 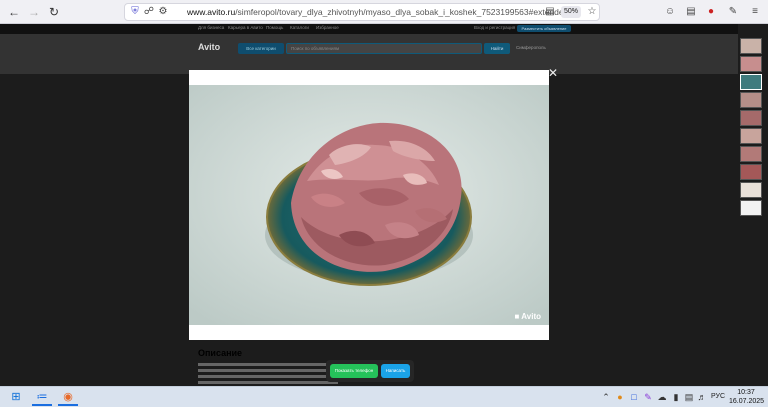 I want to click on write-message-button: Написать, so click(x=395, y=371).